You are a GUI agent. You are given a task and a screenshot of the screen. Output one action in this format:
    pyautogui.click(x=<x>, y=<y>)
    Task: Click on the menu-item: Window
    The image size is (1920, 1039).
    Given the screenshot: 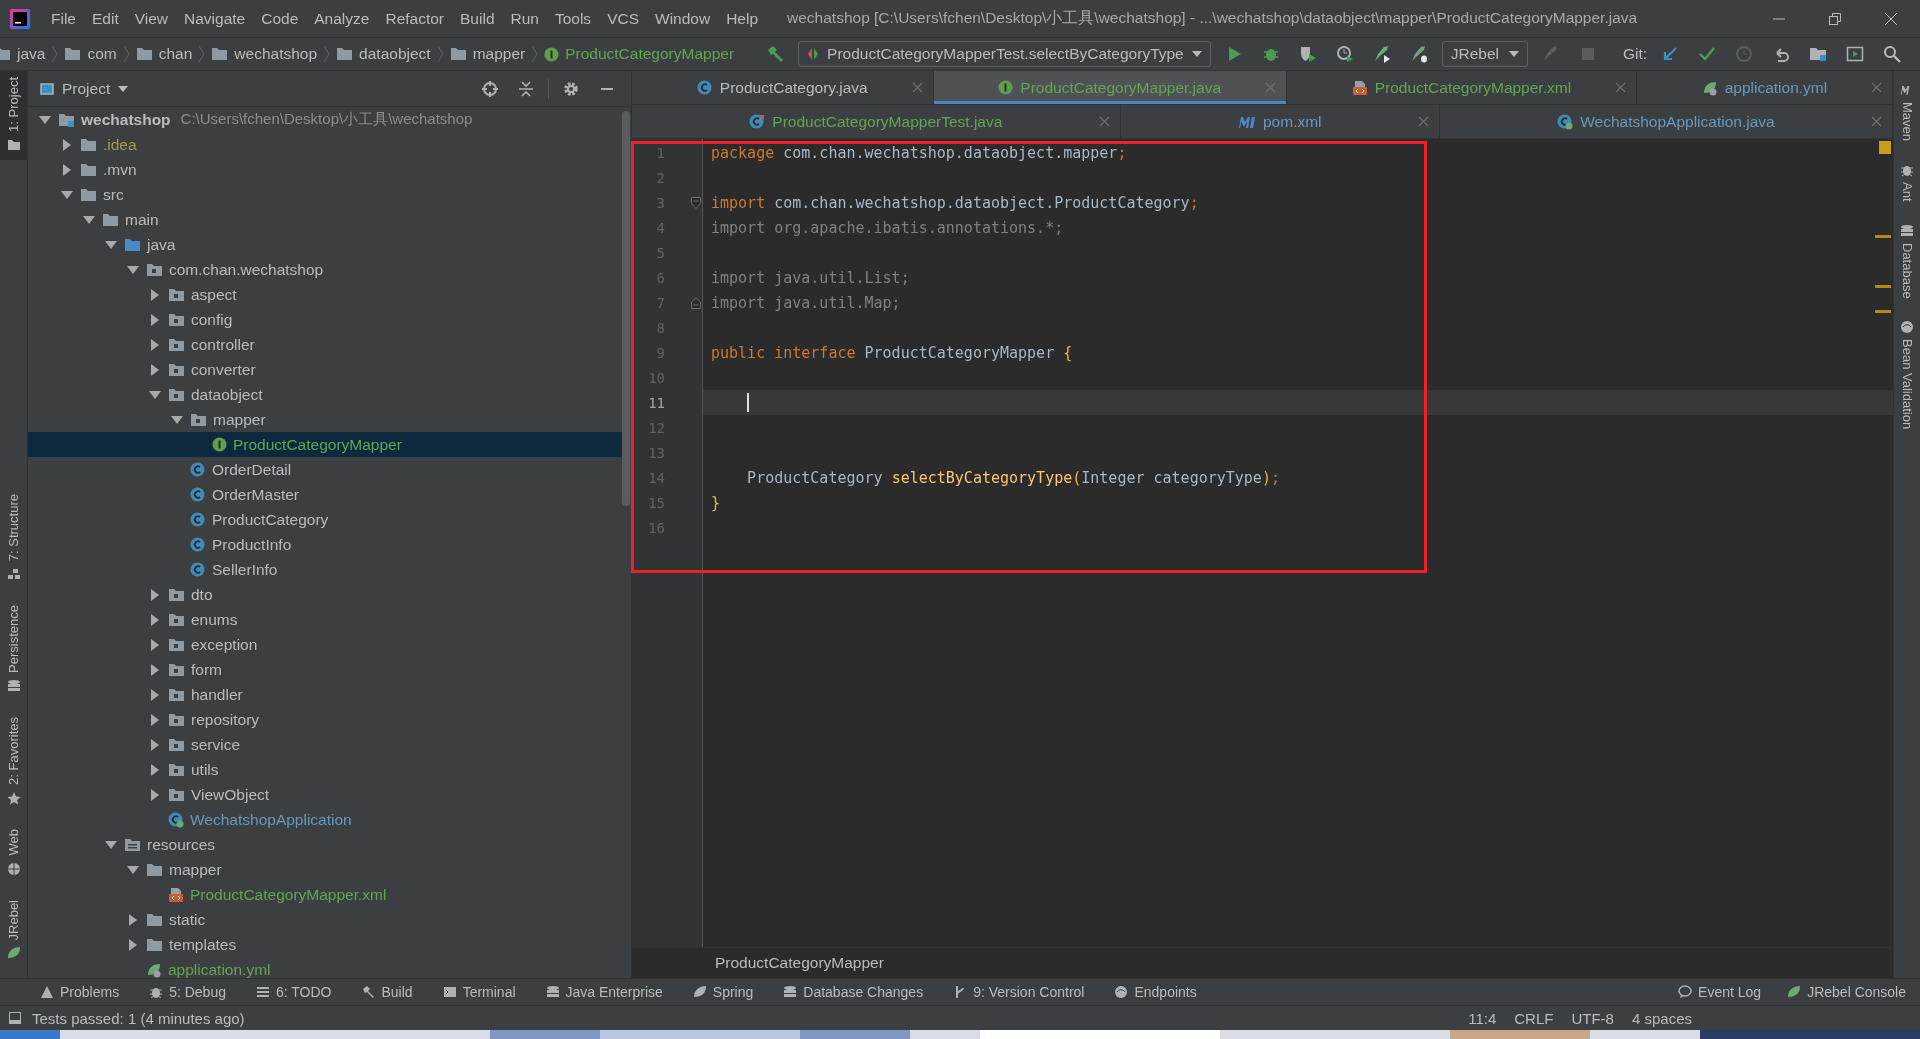 What is the action you would take?
    pyautogui.click(x=684, y=18)
    